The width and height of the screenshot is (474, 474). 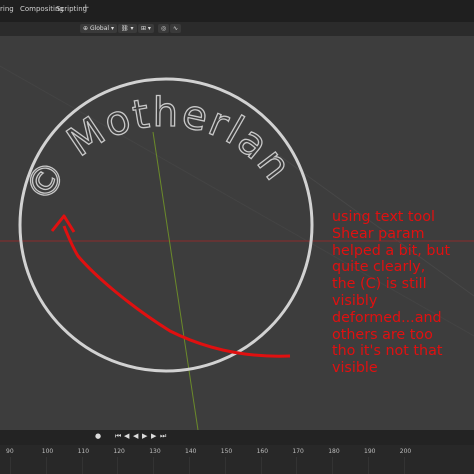 What do you see at coordinates (237, 11) in the screenshot?
I see `workspace-tabs-bar: ring Compositing Scripting +` at bounding box center [237, 11].